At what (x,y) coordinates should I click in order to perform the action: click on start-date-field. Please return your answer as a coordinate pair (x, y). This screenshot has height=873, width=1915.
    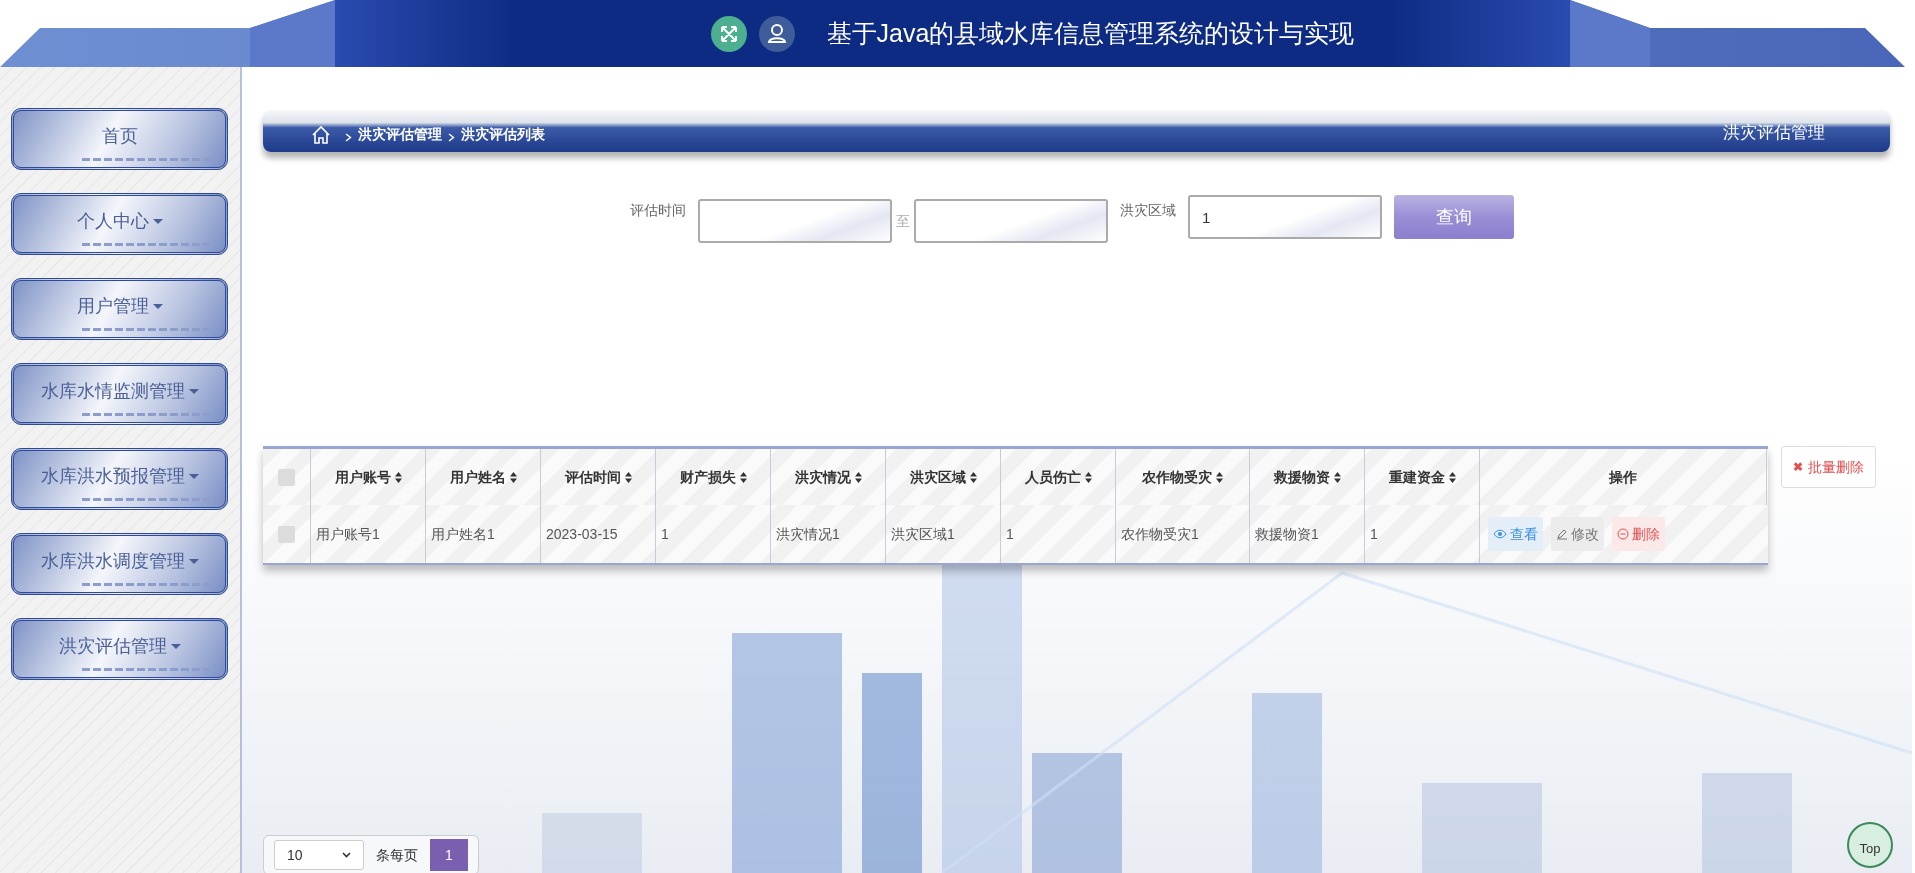
    Looking at the image, I should click on (795, 221).